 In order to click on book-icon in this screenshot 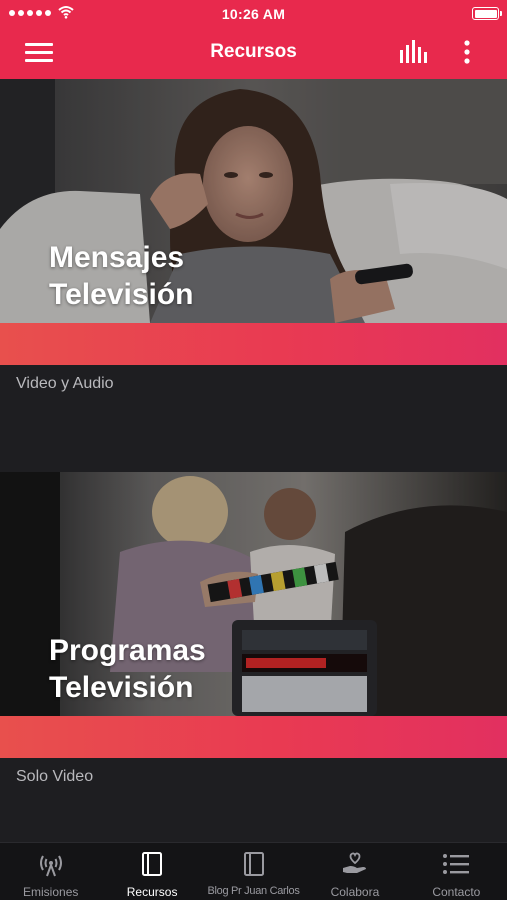, I will do `click(152, 864)`.